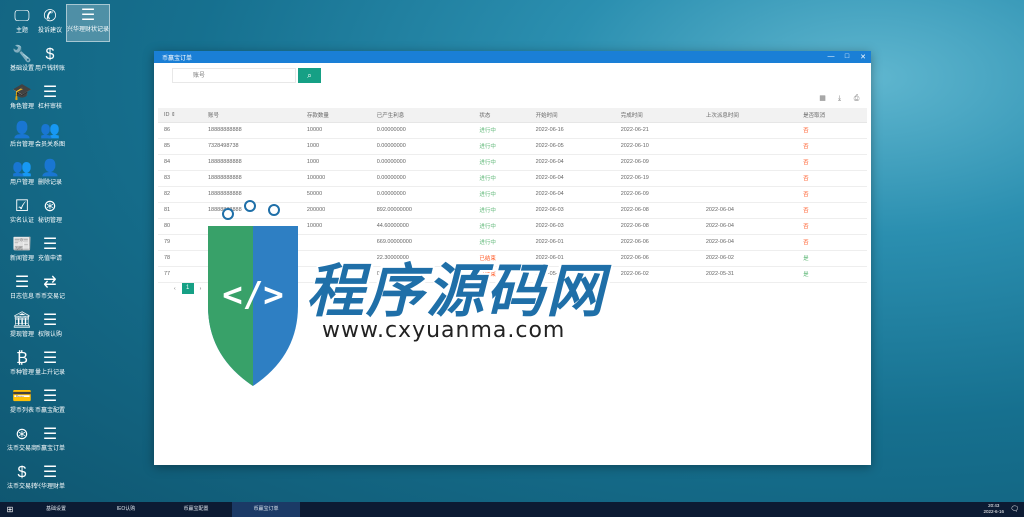  Describe the element at coordinates (196, 509) in the screenshot. I see `taskbar-item: 币赢宝配置` at that location.